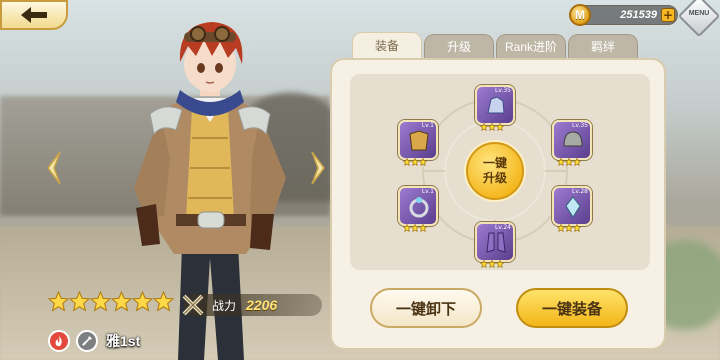 This screenshot has height=360, width=720. Describe the element at coordinates (494, 163) in the screenshot. I see `upgrade-line1: 一键` at that location.